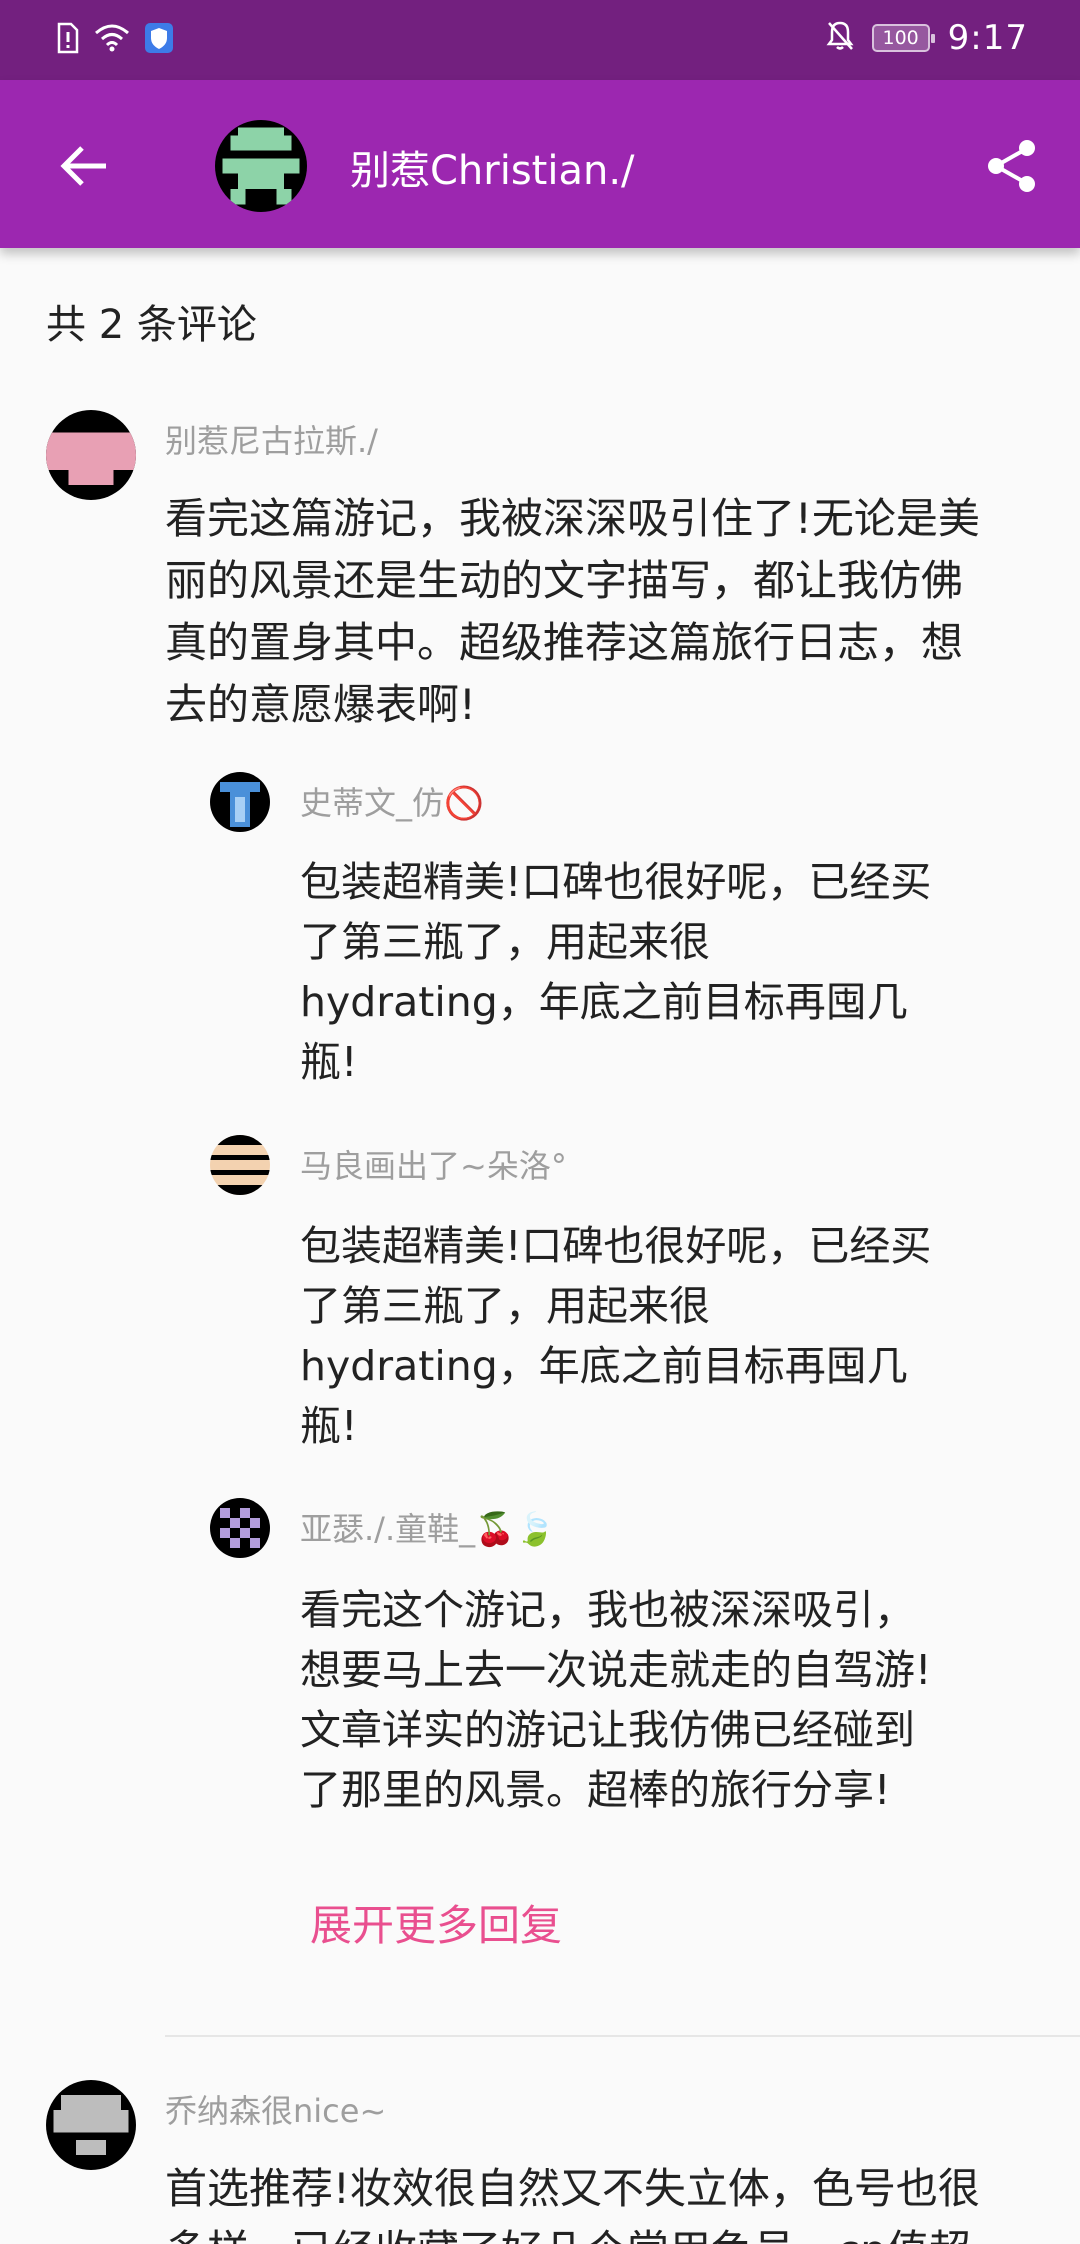  Describe the element at coordinates (564, 580) in the screenshot. I see `comment-line: 丽的风景还是生动的文字描写，都让我仿佛` at that location.